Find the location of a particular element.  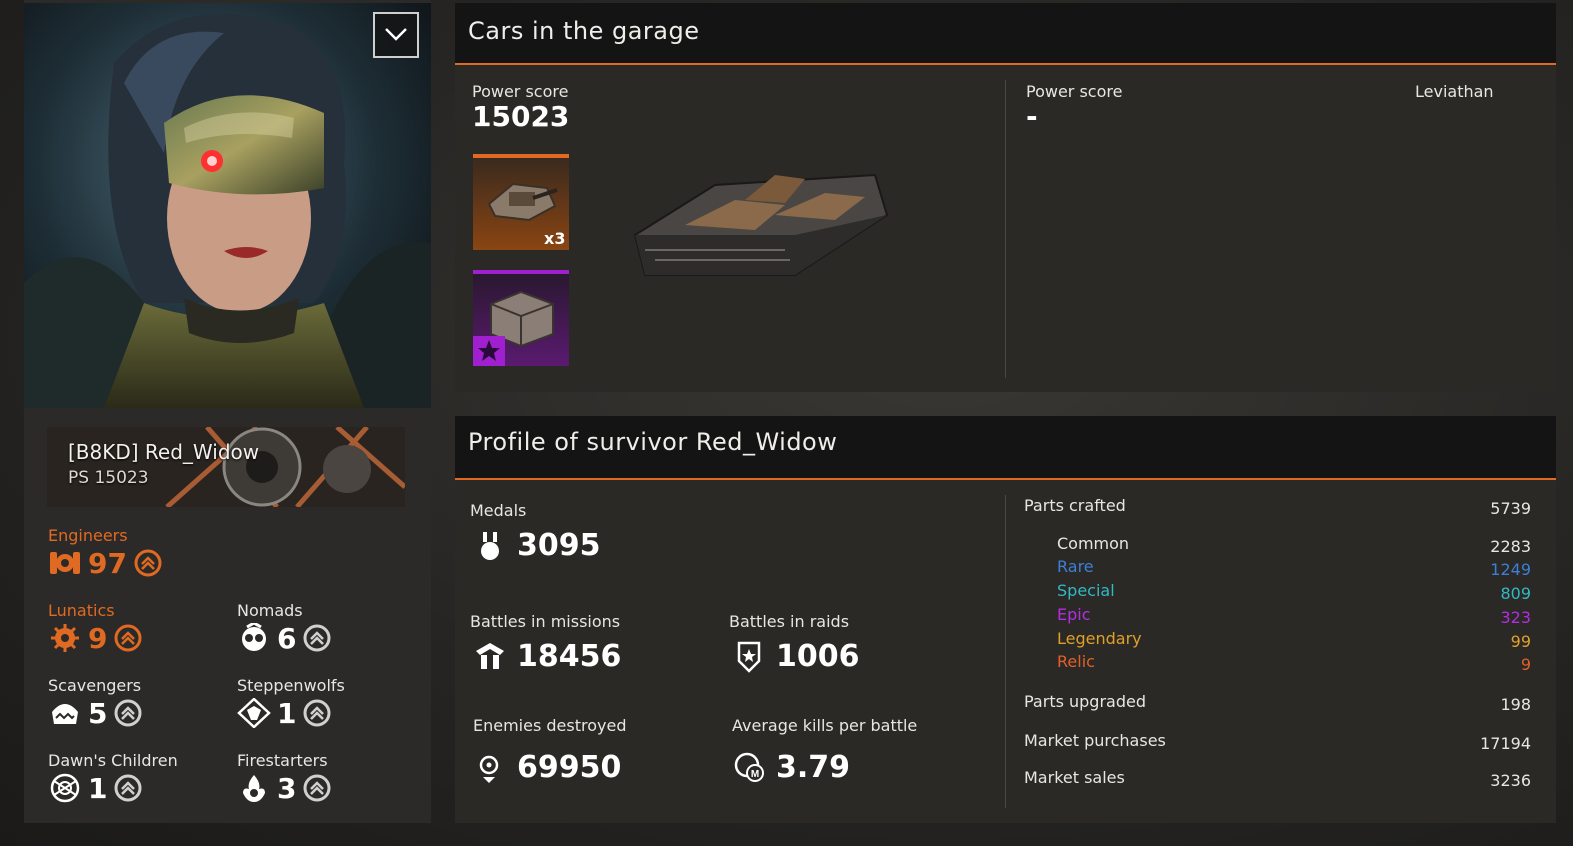

svg-text: M is located at coordinates (755, 774).